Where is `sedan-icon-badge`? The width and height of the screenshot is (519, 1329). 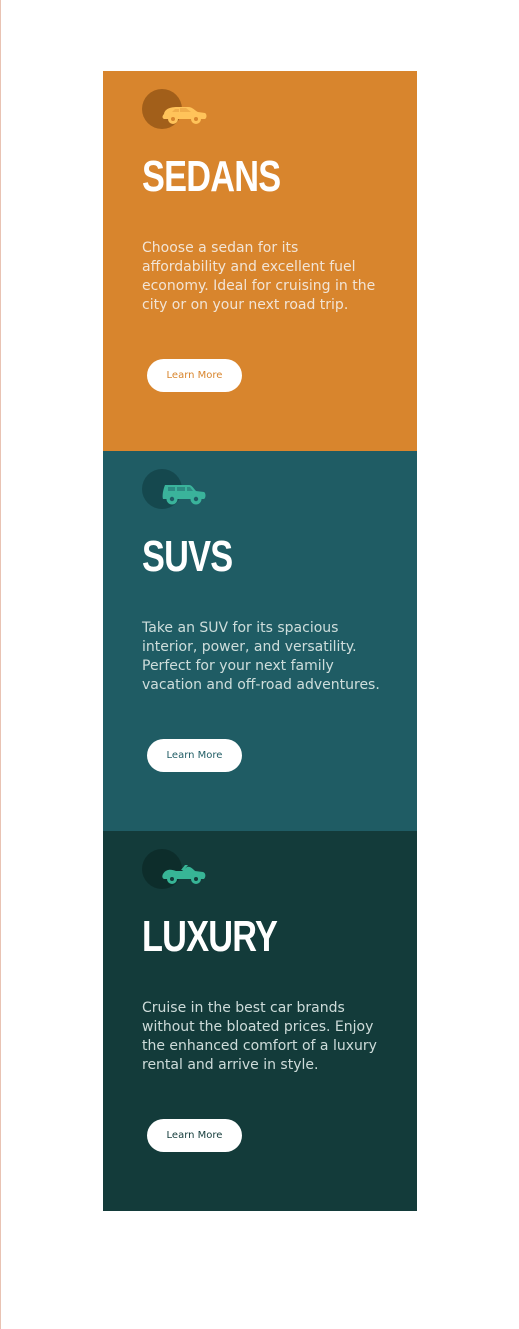
sedan-icon-badge is located at coordinates (177, 110).